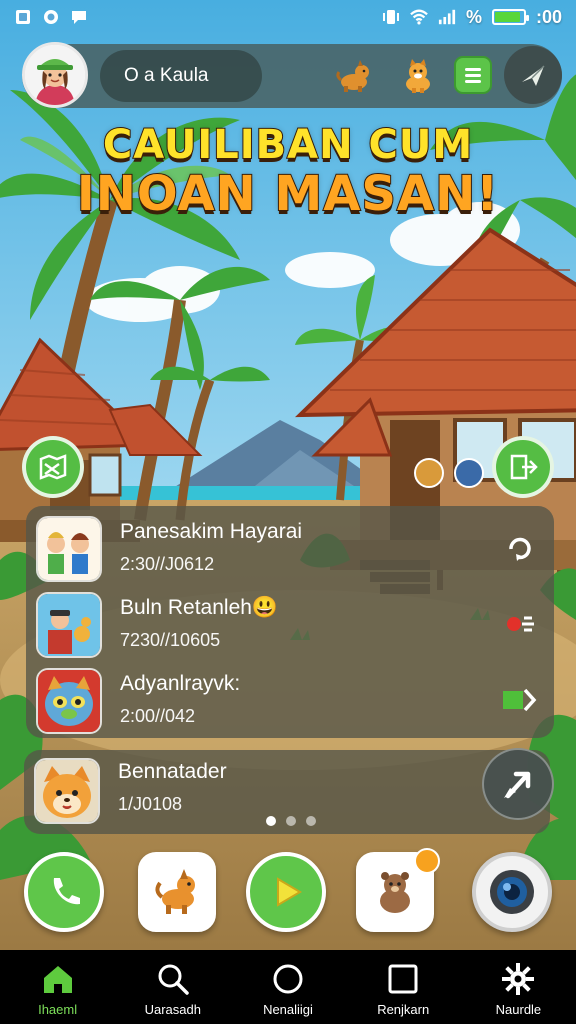 This screenshot has height=1024, width=576. I want to click on nav-item-settings: Naurdle, so click(518, 987).